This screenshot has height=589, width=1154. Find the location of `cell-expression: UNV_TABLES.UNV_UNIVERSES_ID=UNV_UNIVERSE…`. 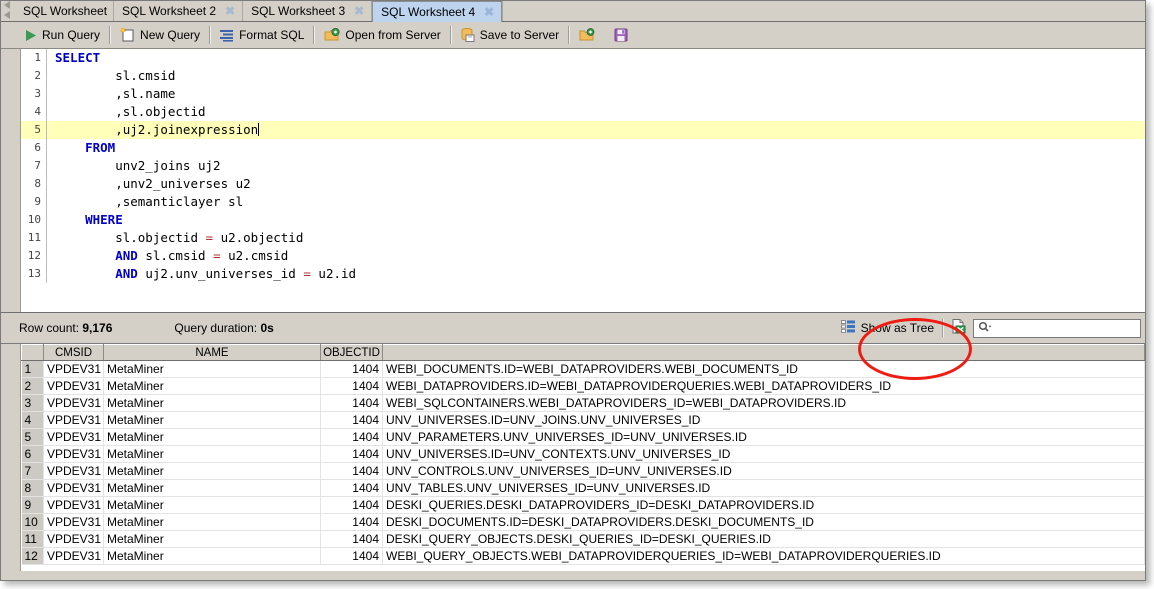

cell-expression: UNV_TABLES.UNV_UNIVERSES_ID=UNV_UNIVERSE… is located at coordinates (763, 488).